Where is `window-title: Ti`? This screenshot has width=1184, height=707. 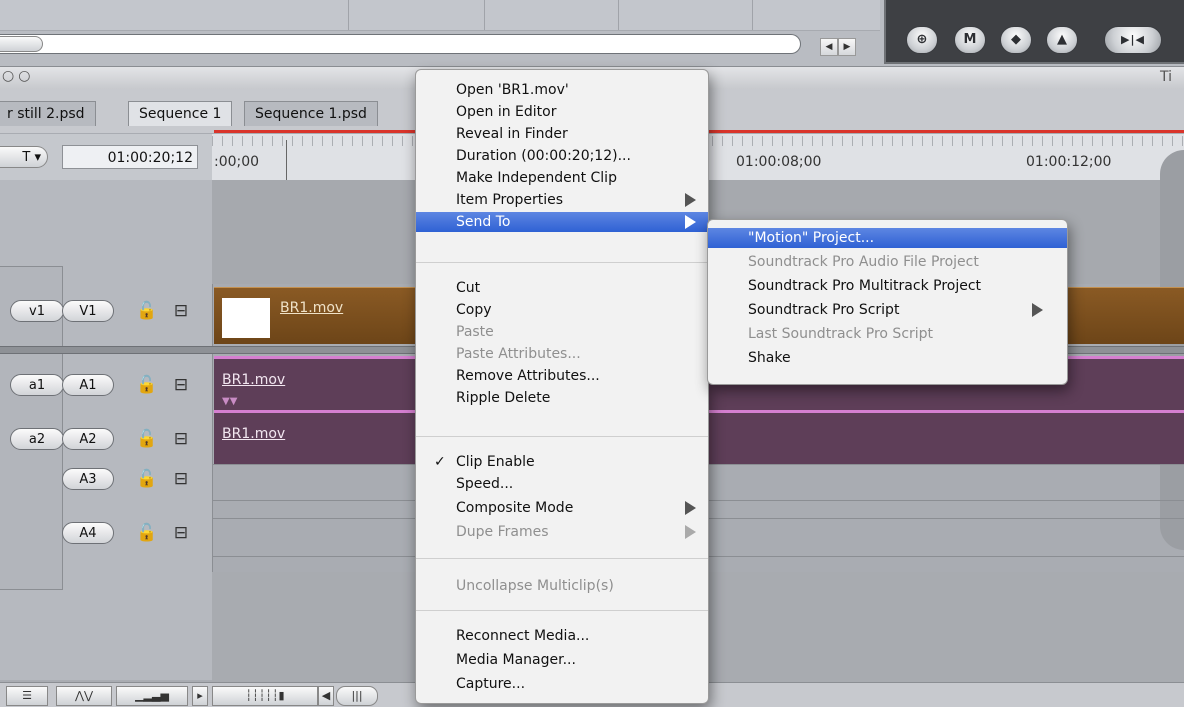 window-title: Ti is located at coordinates (1166, 77).